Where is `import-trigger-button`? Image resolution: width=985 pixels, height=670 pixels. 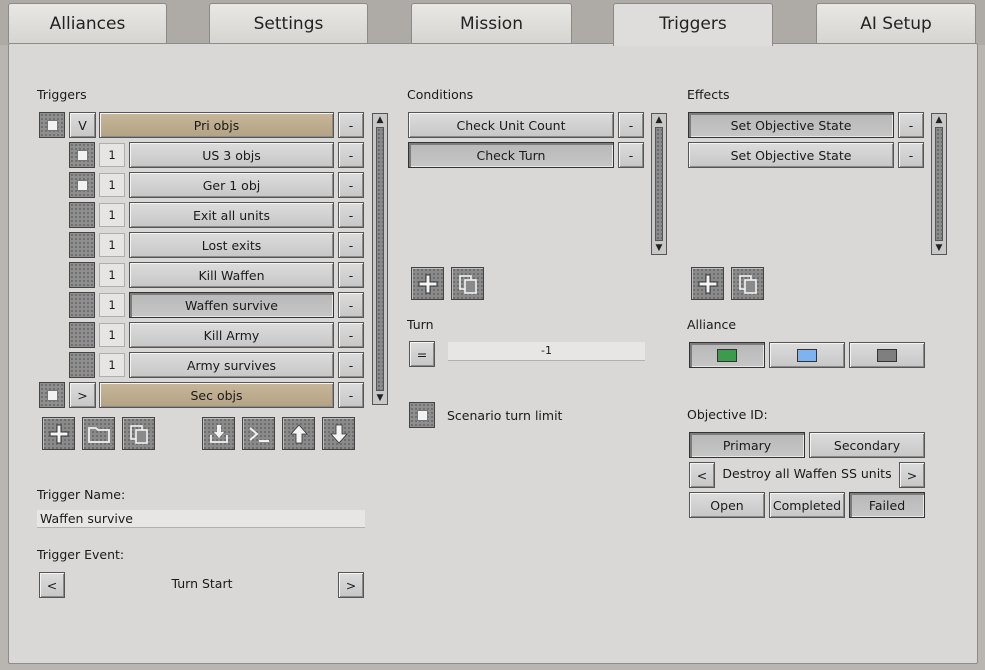
import-trigger-button is located at coordinates (218, 433).